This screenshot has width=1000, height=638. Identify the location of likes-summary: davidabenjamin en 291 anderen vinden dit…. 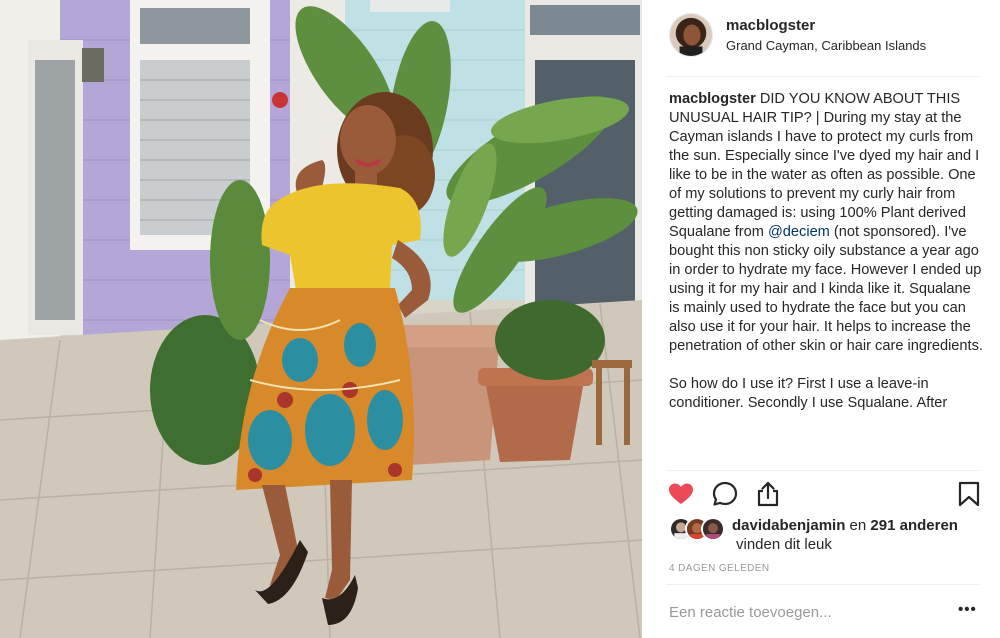
(829, 536).